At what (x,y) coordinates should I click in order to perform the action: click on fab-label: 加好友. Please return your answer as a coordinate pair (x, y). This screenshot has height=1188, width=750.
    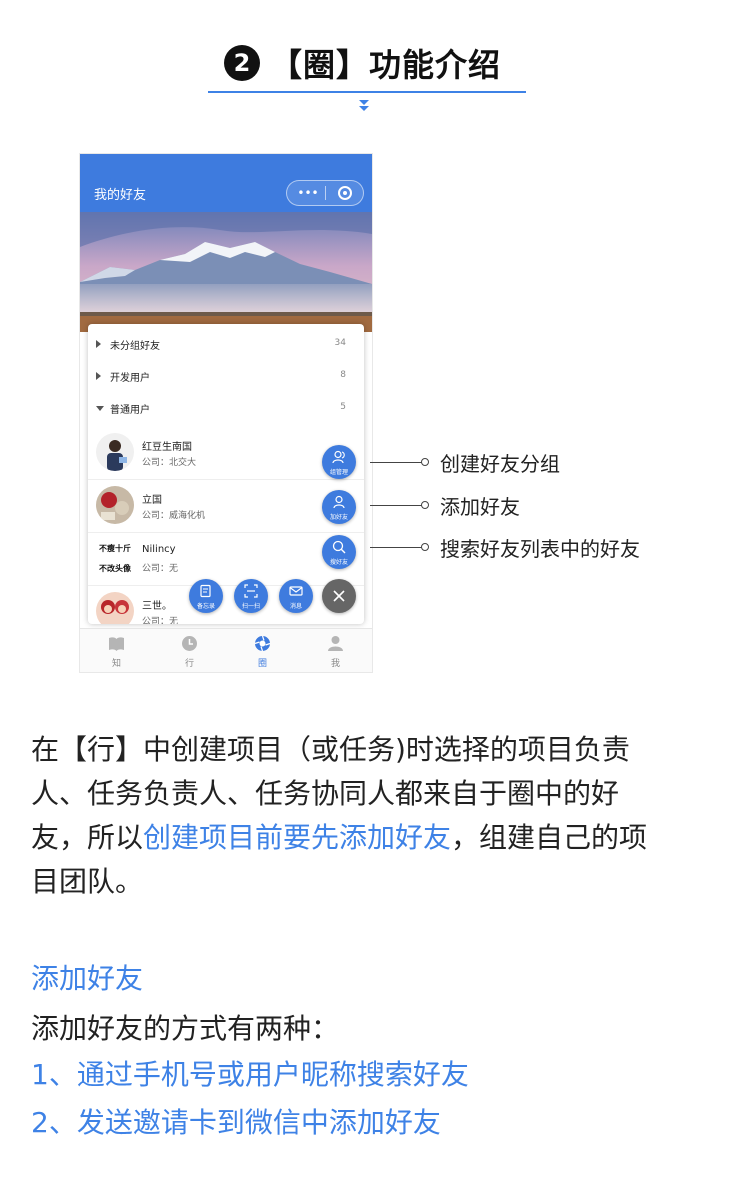
    Looking at the image, I should click on (338, 517).